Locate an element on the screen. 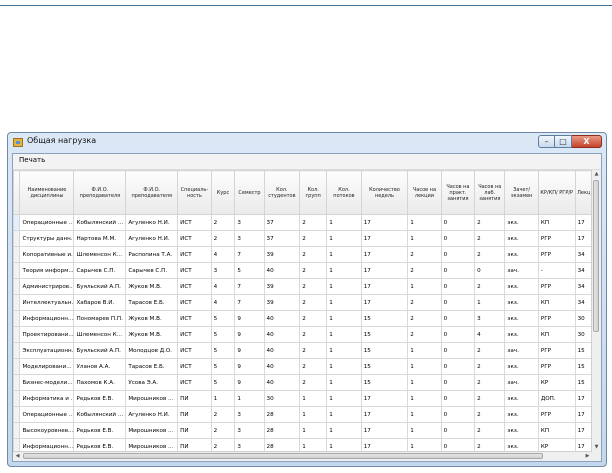 The width and height of the screenshot is (612, 473). column-header: Количество недель is located at coordinates (384, 192).